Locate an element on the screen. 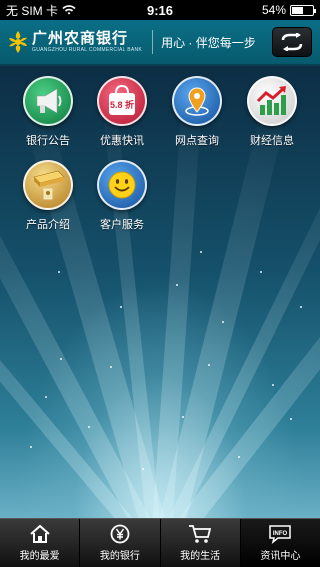  status-right: 54% is located at coordinates (288, 10).